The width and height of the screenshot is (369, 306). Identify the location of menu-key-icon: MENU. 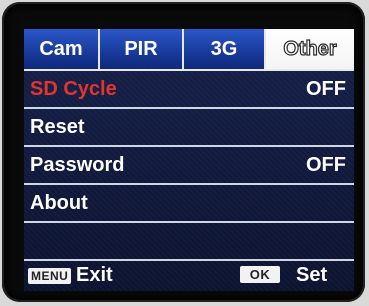
(50, 276).